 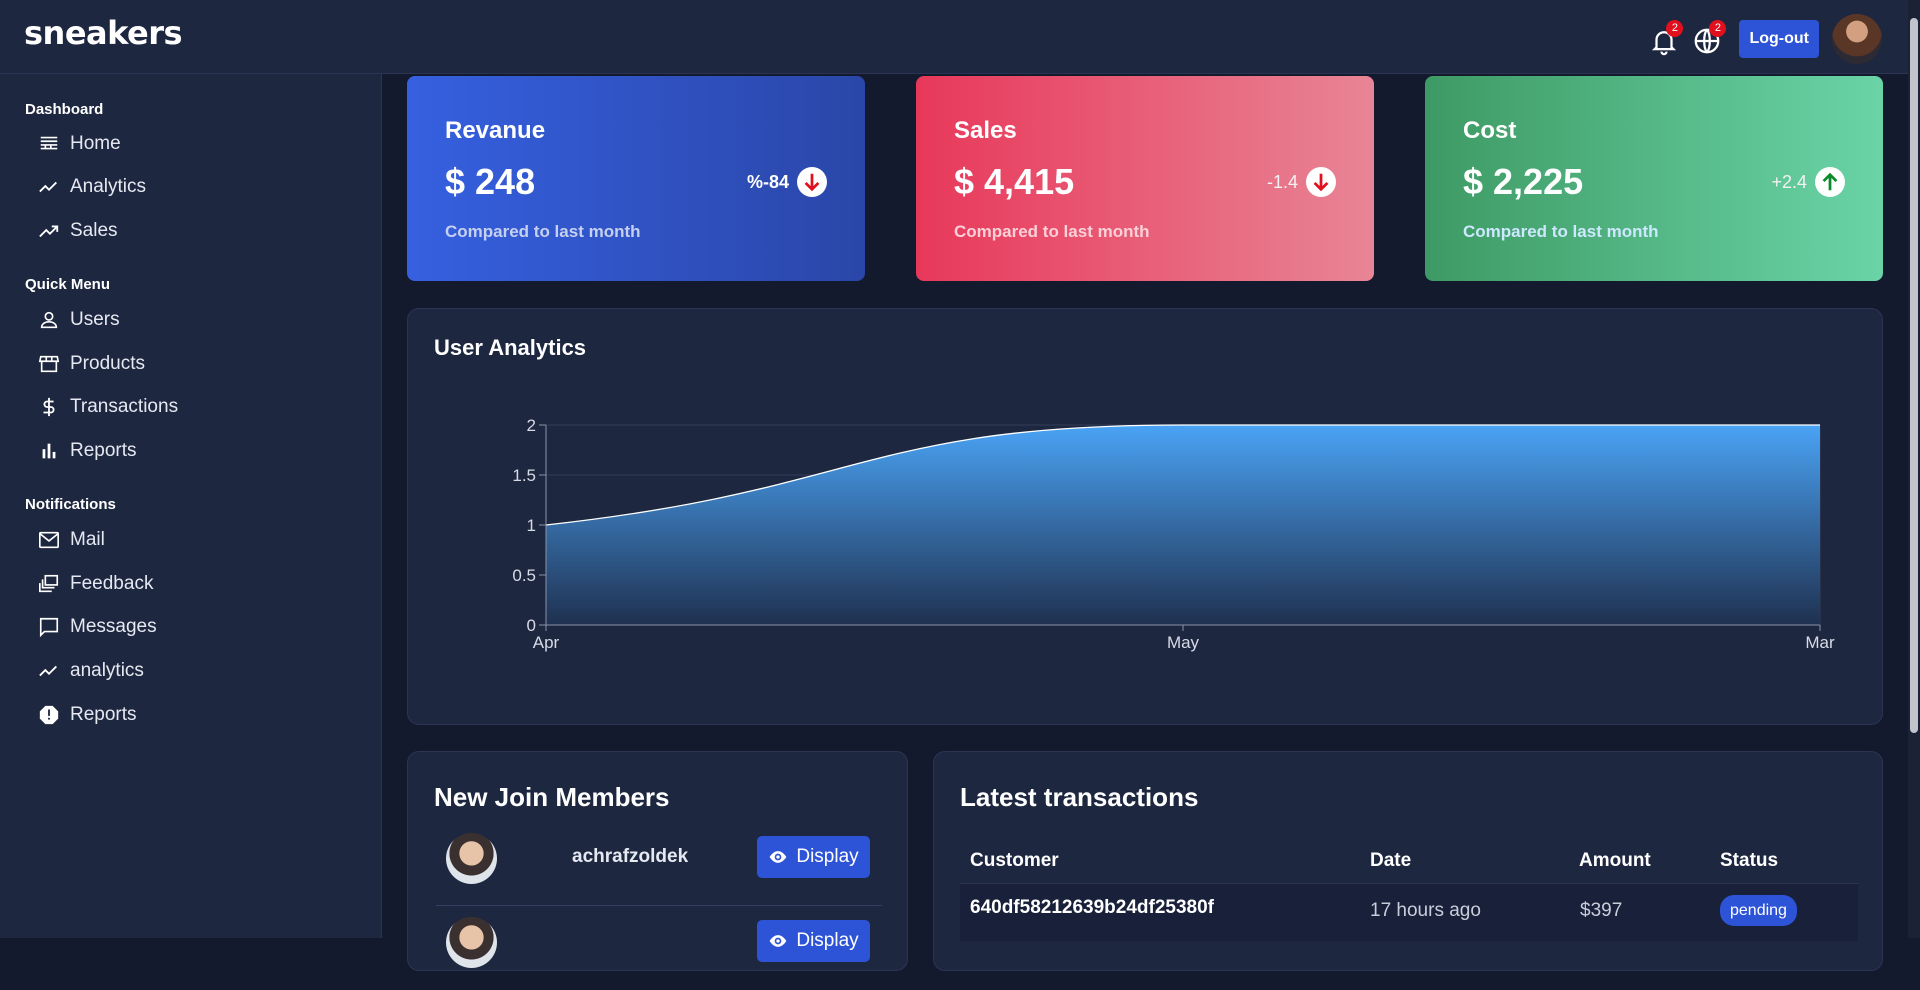 What do you see at coordinates (49, 320) in the screenshot?
I see `user-icon` at bounding box center [49, 320].